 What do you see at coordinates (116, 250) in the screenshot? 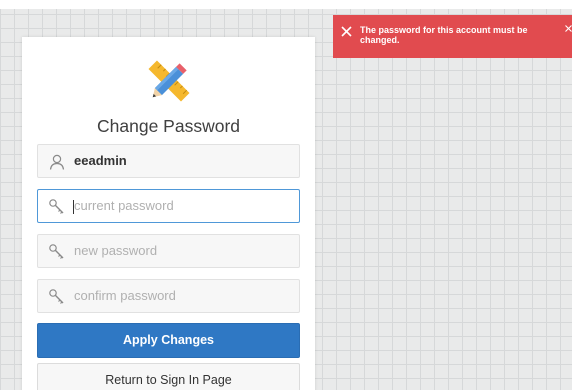
I see `new-password-placeholder: new password` at bounding box center [116, 250].